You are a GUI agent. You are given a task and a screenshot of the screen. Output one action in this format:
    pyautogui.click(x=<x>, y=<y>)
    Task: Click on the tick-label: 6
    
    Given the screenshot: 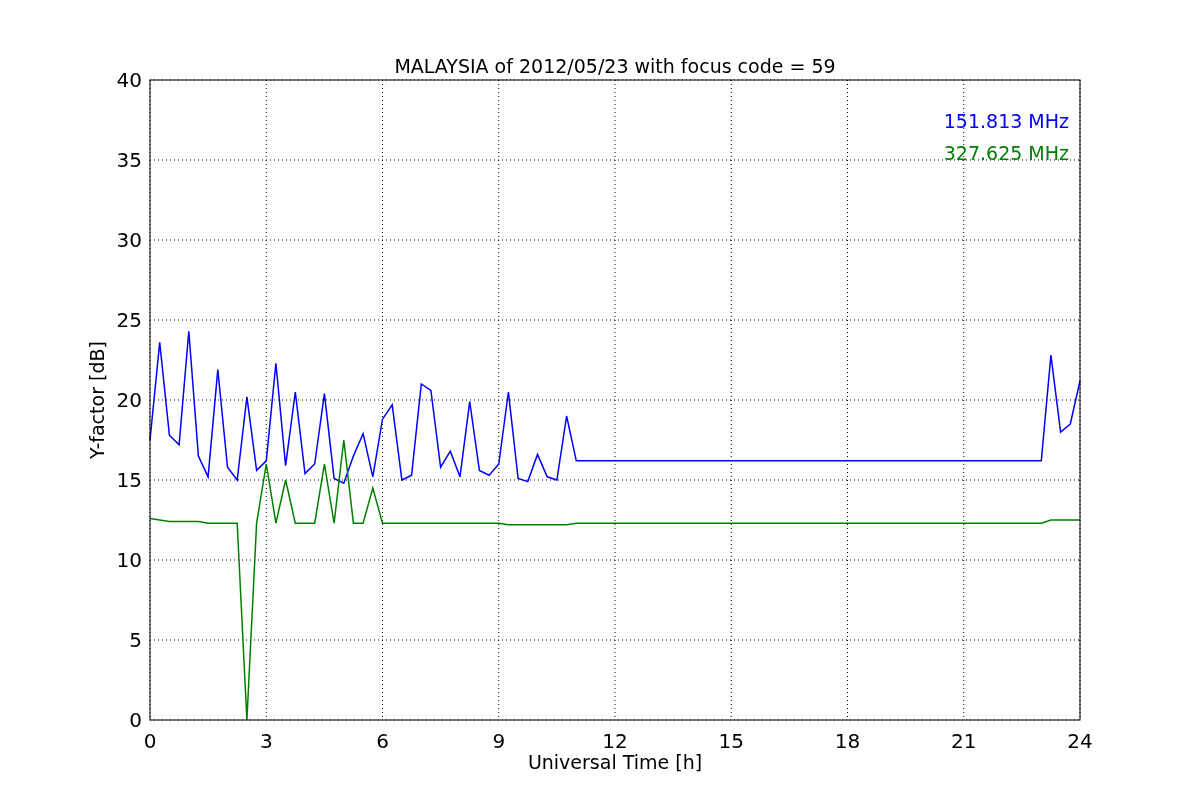 What is the action you would take?
    pyautogui.click(x=382, y=741)
    